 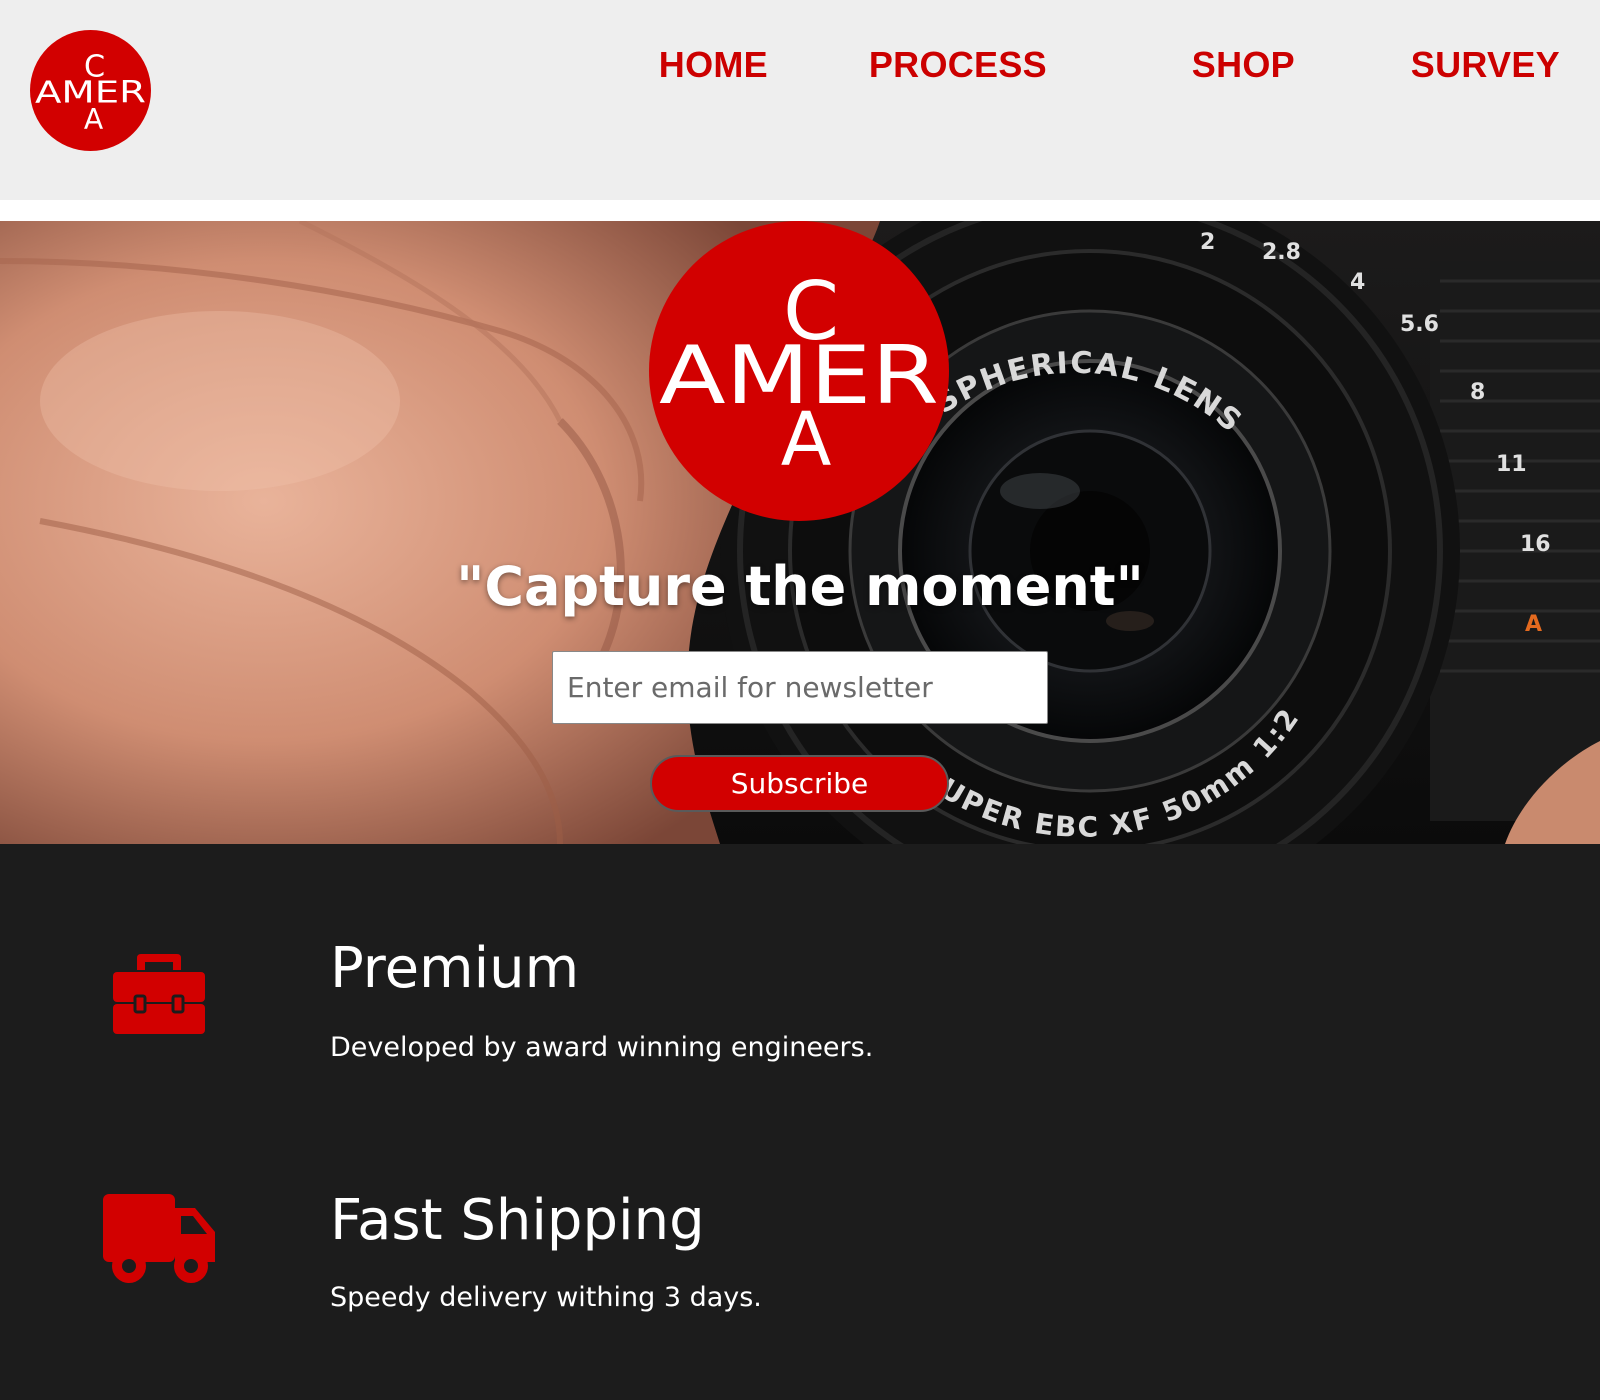 What do you see at coordinates (94, 119) in the screenshot?
I see `logo-letter-bottom: A` at bounding box center [94, 119].